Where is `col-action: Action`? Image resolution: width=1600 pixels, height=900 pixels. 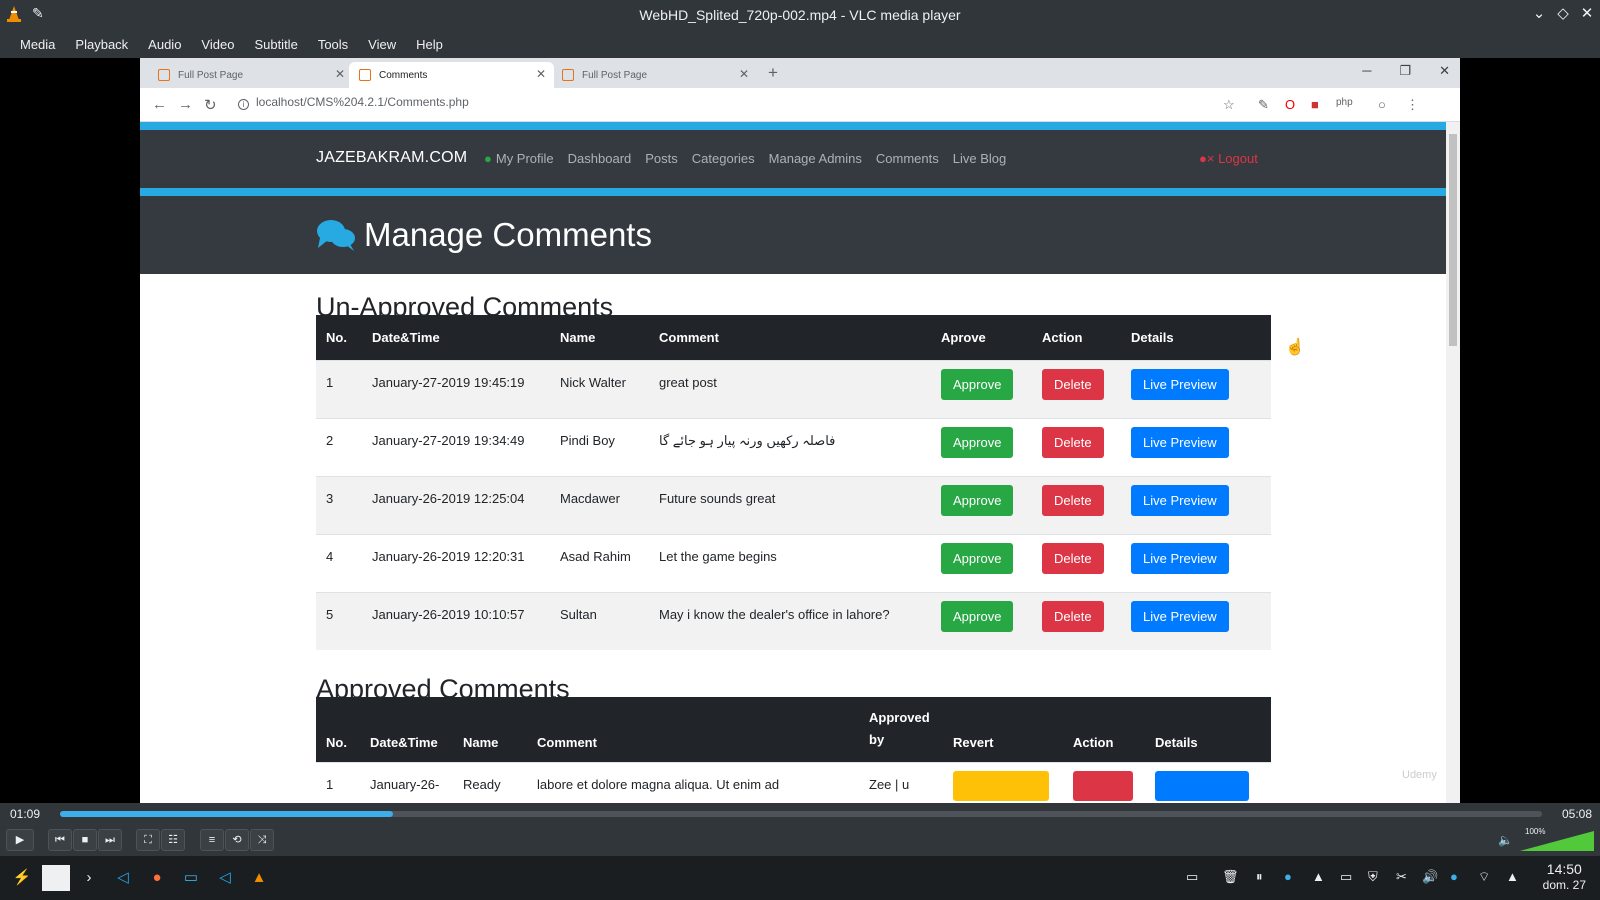 col-action: Action is located at coordinates (1076, 337).